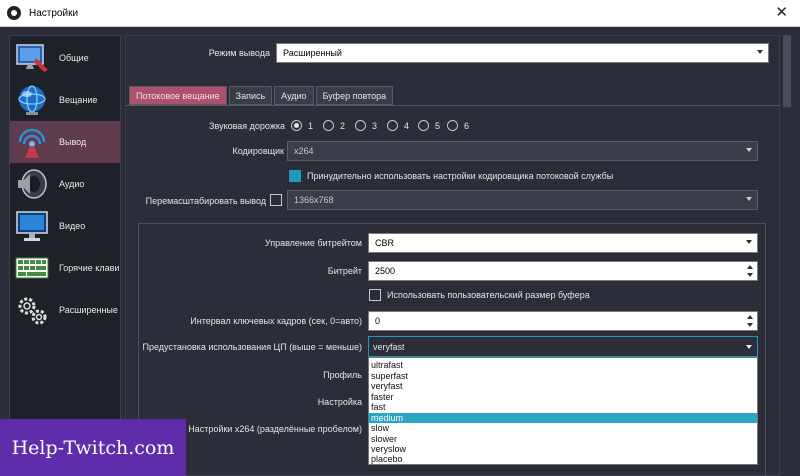 The height and width of the screenshot is (476, 800). Describe the element at coordinates (563, 376) in the screenshot. I see `dropdown-option-superfast: superfast` at that location.